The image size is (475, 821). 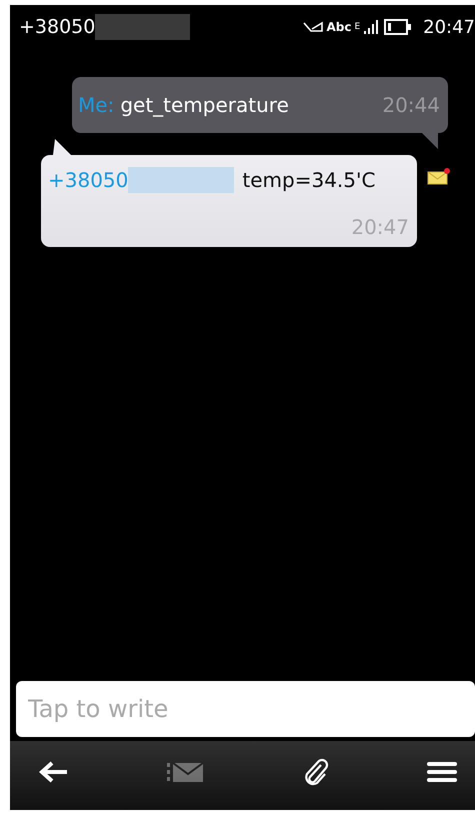 I want to click on message-text: get_temperature, so click(x=204, y=105).